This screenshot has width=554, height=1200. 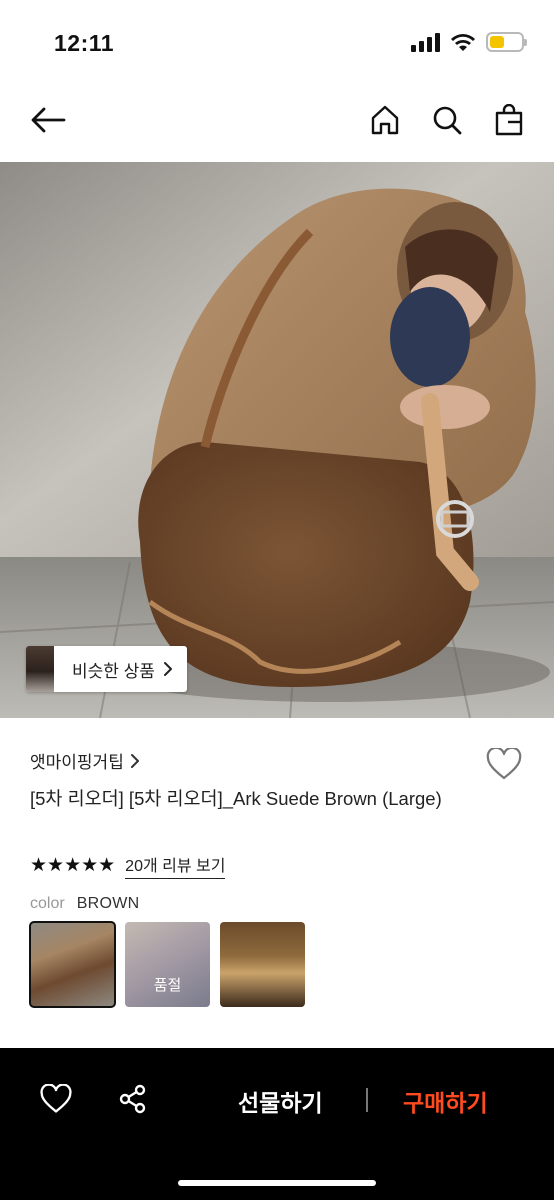 What do you see at coordinates (47, 903) in the screenshot?
I see `color-label: color` at bounding box center [47, 903].